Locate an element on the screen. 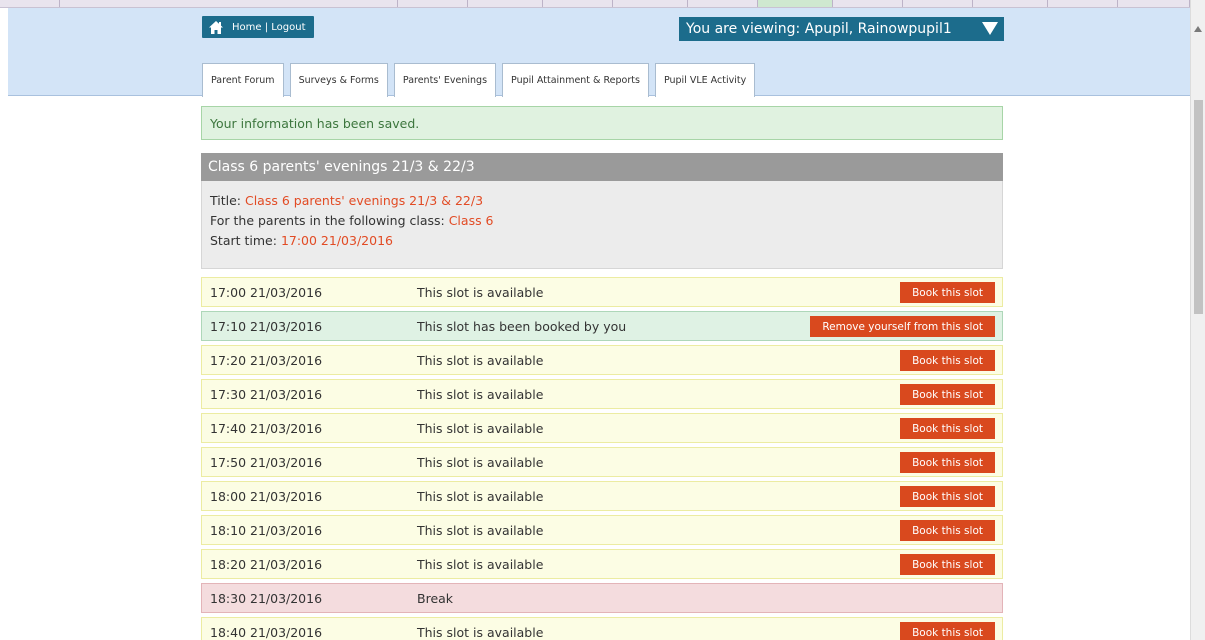 This screenshot has height=640, width=1205. slot-time: 18:00 21/03/2016 is located at coordinates (266, 496).